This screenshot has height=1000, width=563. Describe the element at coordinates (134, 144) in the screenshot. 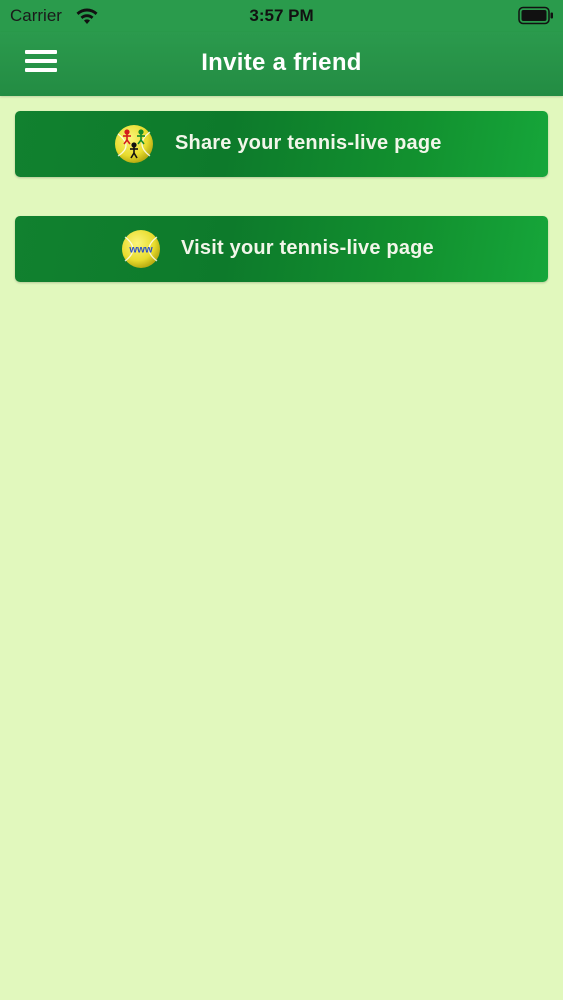

I see `tennis-ball-players-icon` at that location.